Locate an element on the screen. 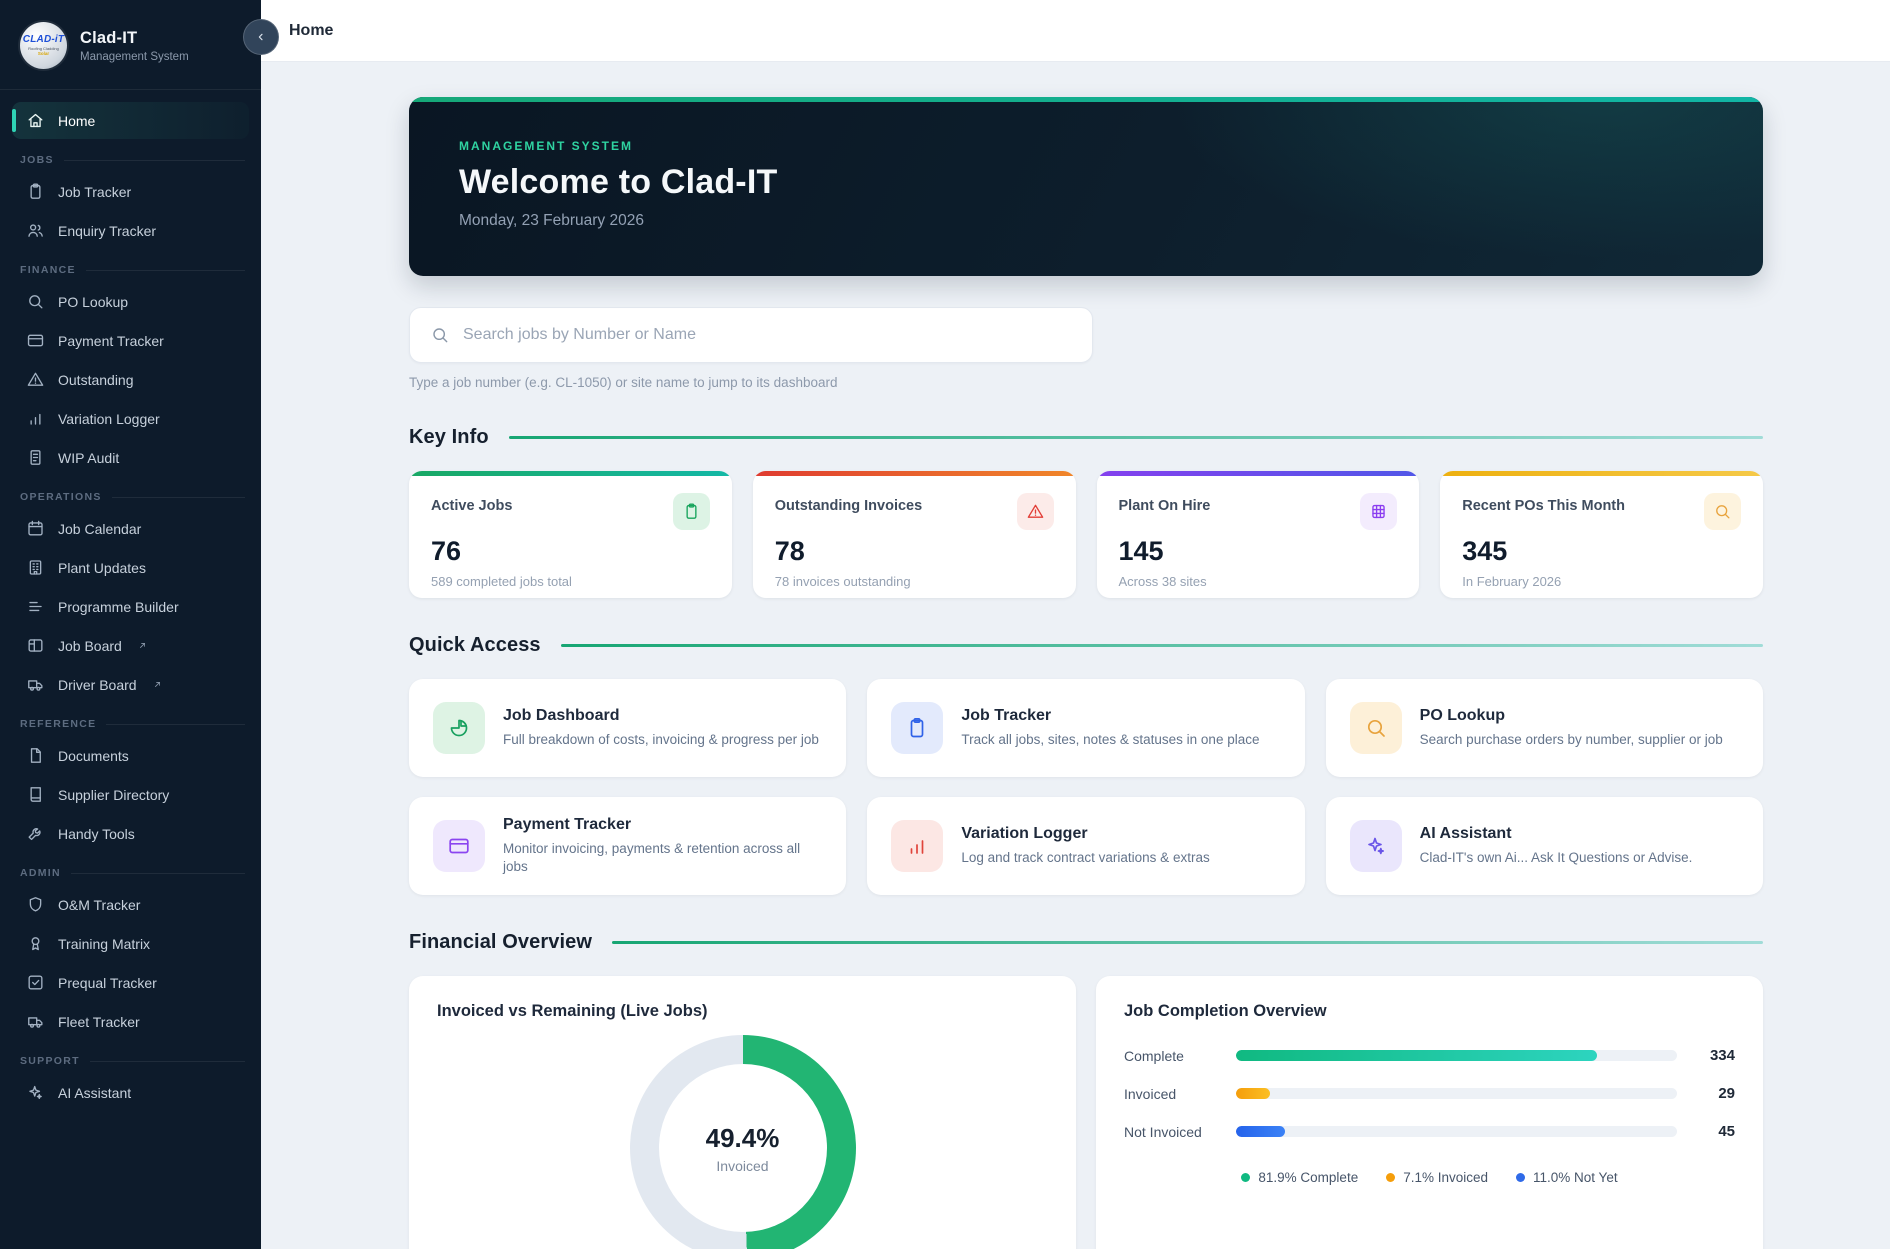 The height and width of the screenshot is (1249, 1890). list-icon is located at coordinates (35, 606).